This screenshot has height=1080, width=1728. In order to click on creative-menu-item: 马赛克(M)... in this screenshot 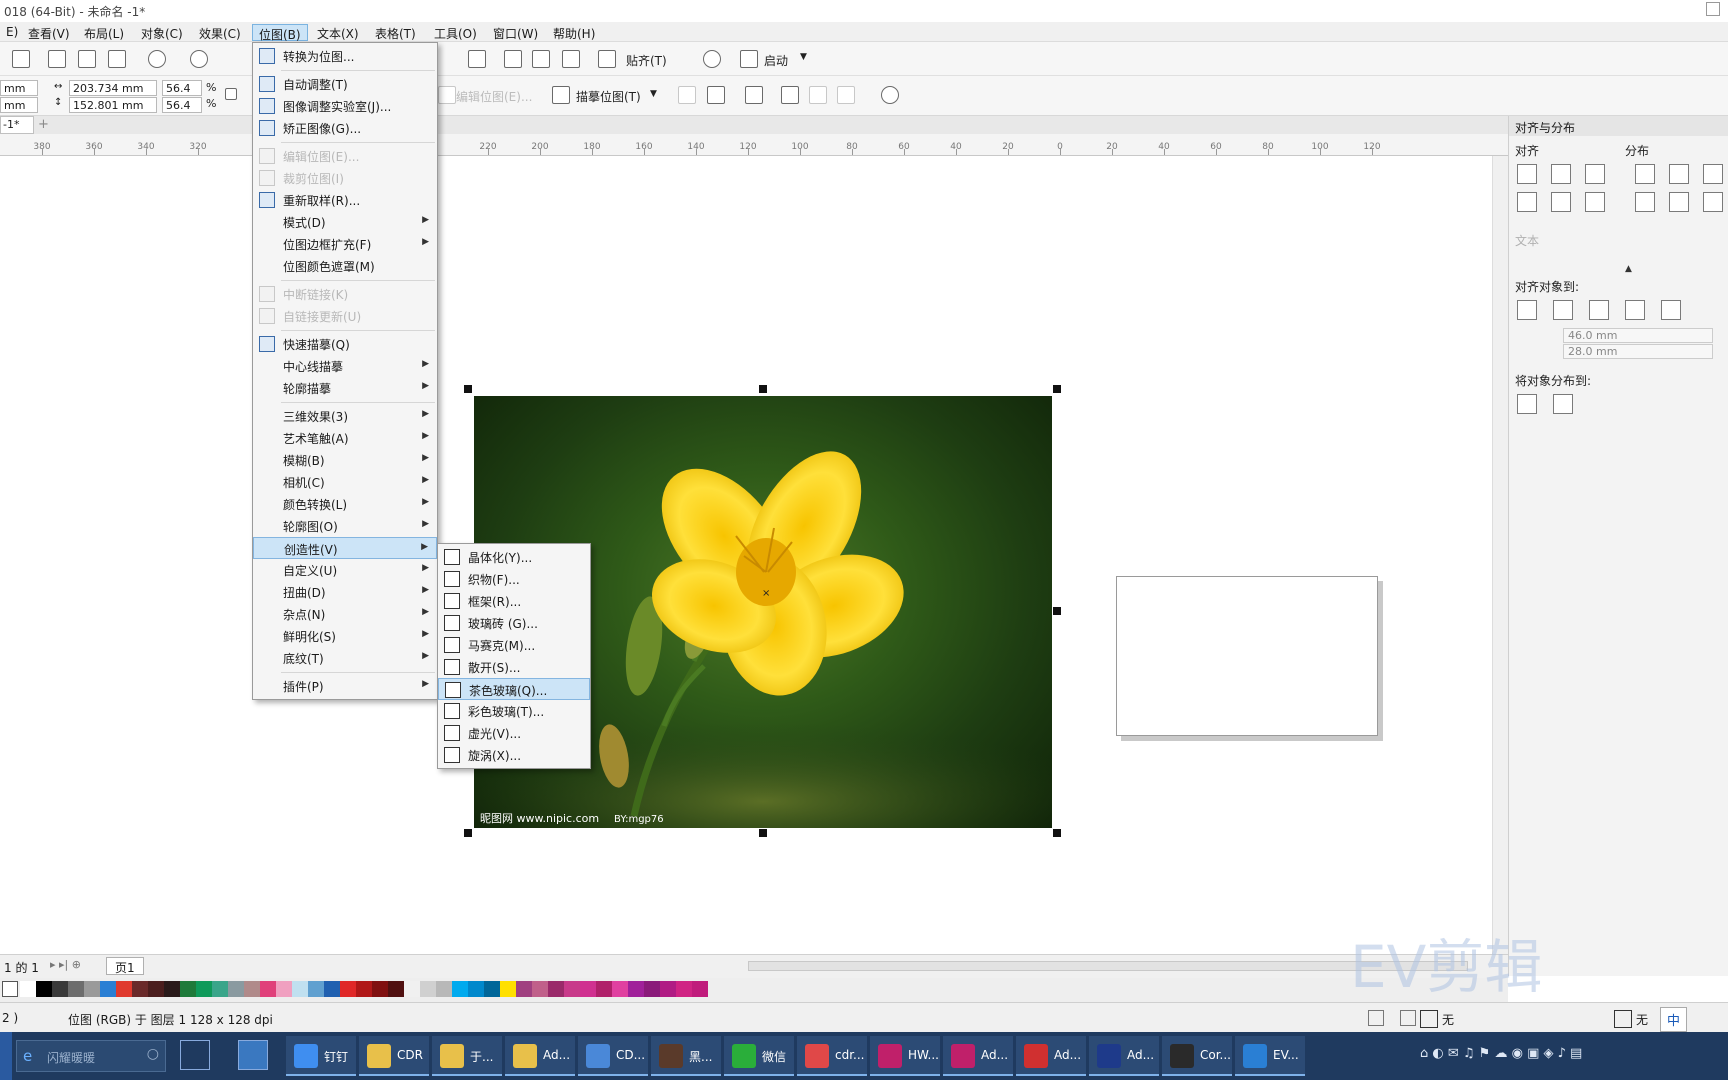, I will do `click(514, 645)`.